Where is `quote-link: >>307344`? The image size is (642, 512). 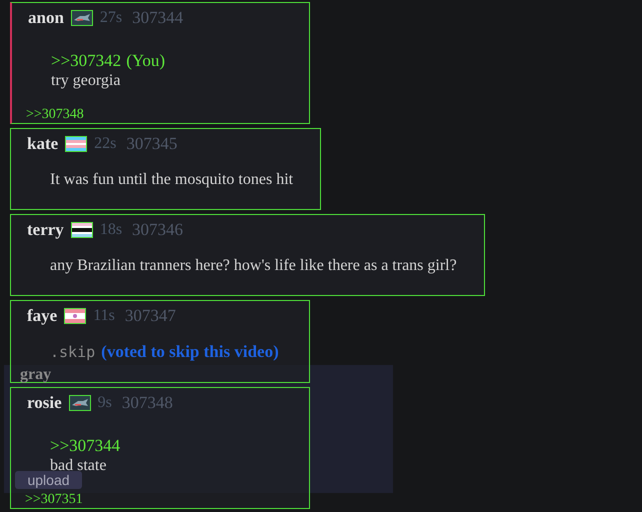 quote-link: >>307344 is located at coordinates (85, 446).